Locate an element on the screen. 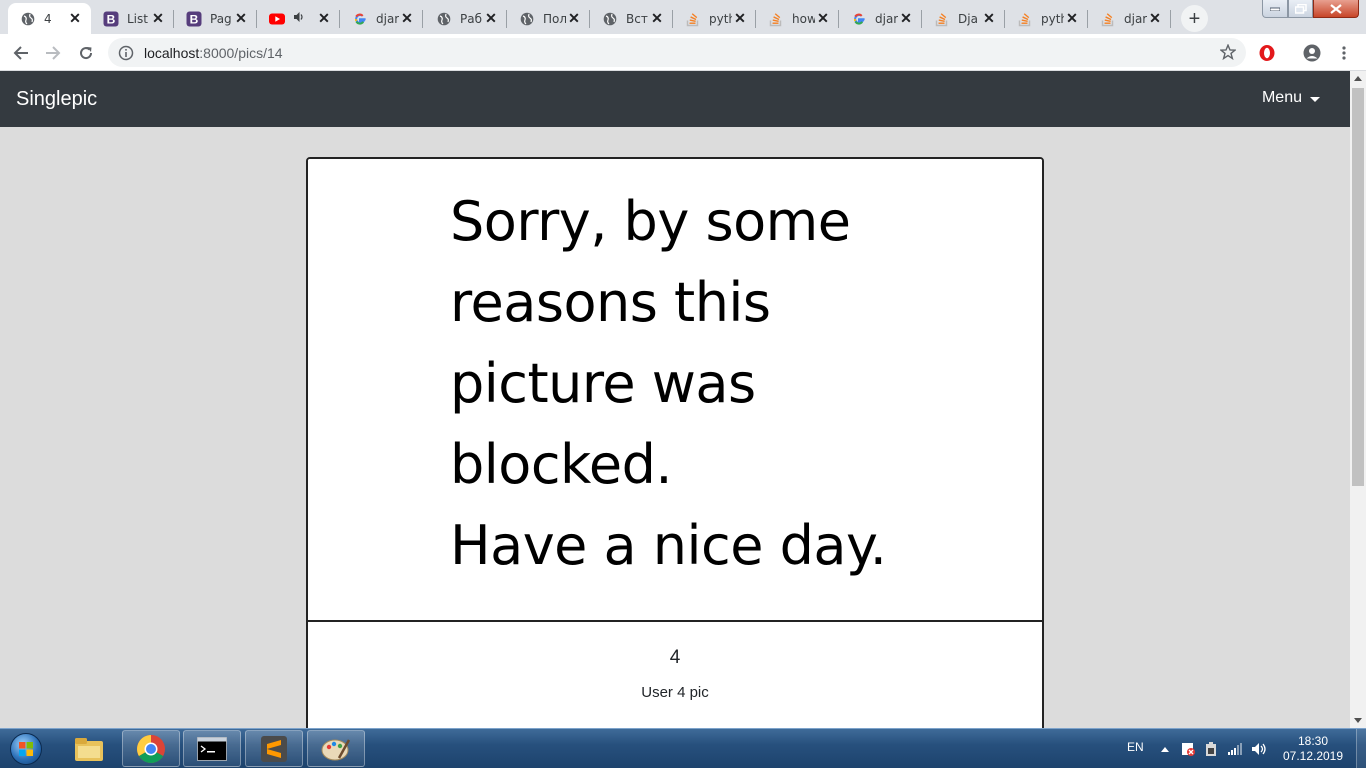 The width and height of the screenshot is (1366, 768). volume-icon is located at coordinates (1259, 749).